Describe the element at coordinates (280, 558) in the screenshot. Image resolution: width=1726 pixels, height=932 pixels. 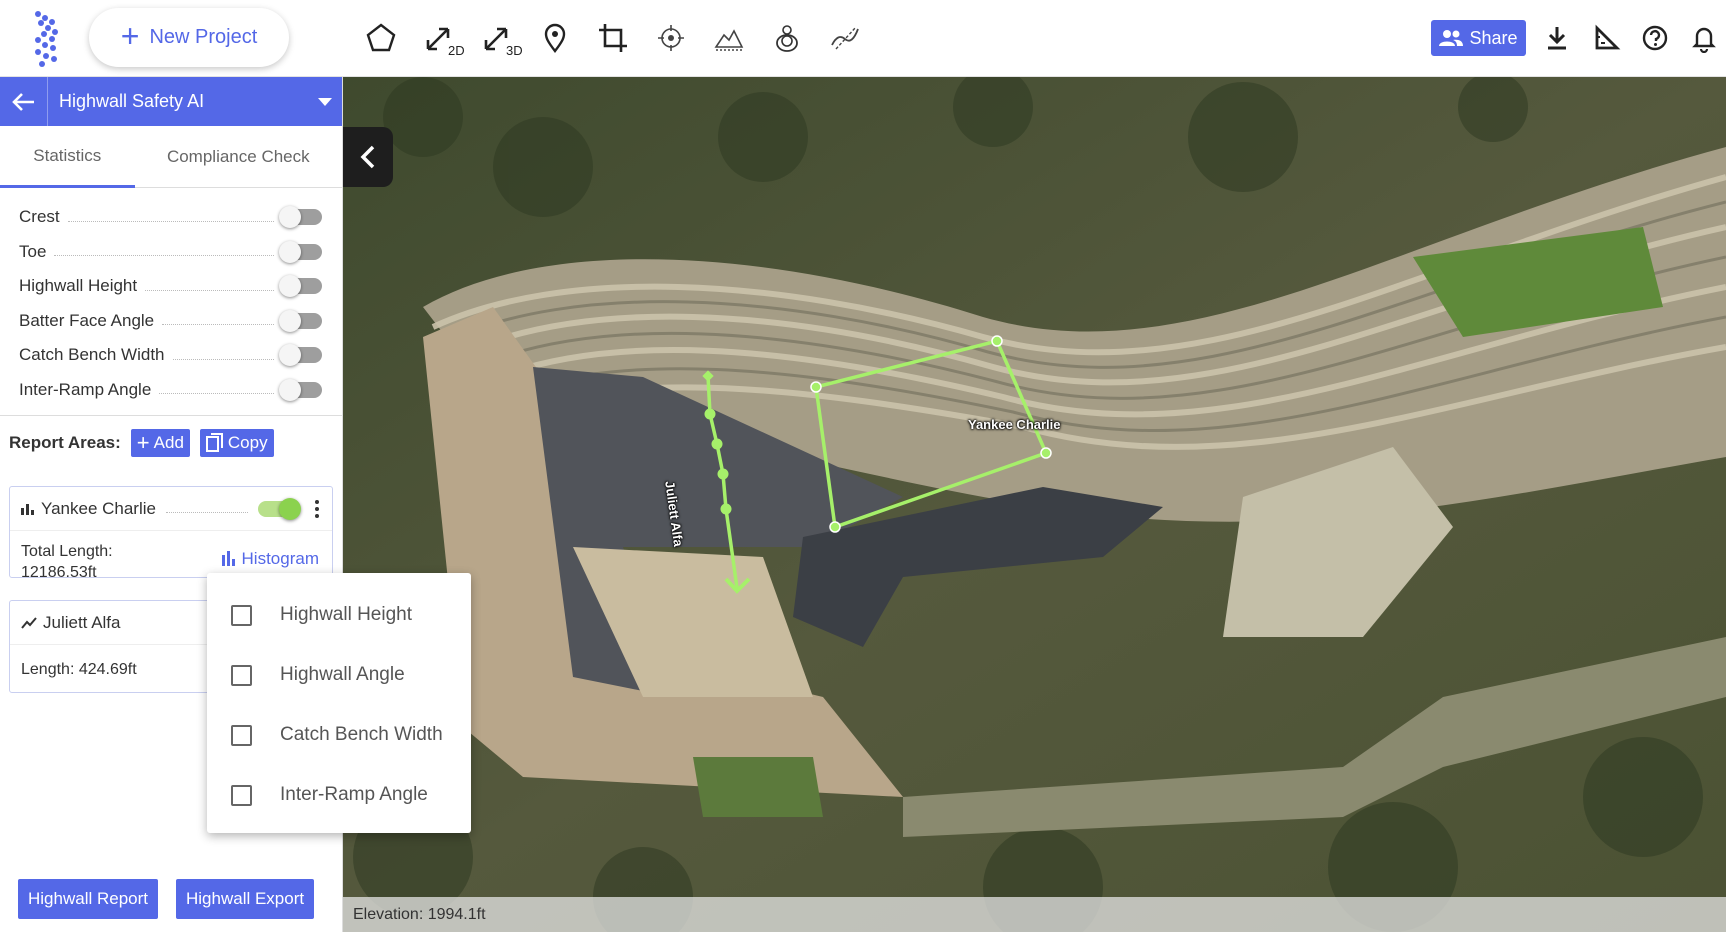
I see `histogram-label: Histogram` at that location.